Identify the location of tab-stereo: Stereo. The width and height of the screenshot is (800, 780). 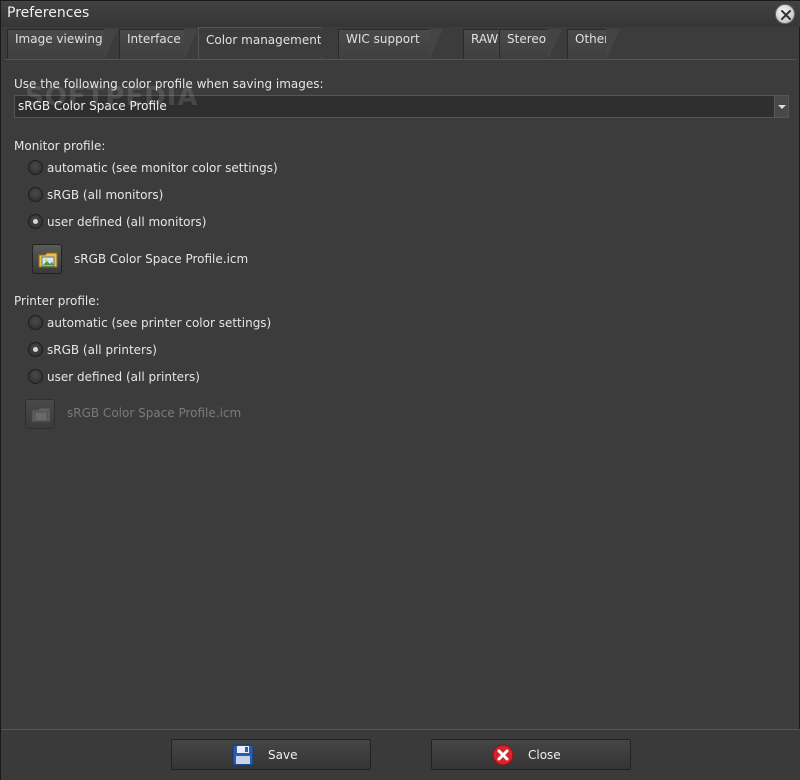
(530, 44).